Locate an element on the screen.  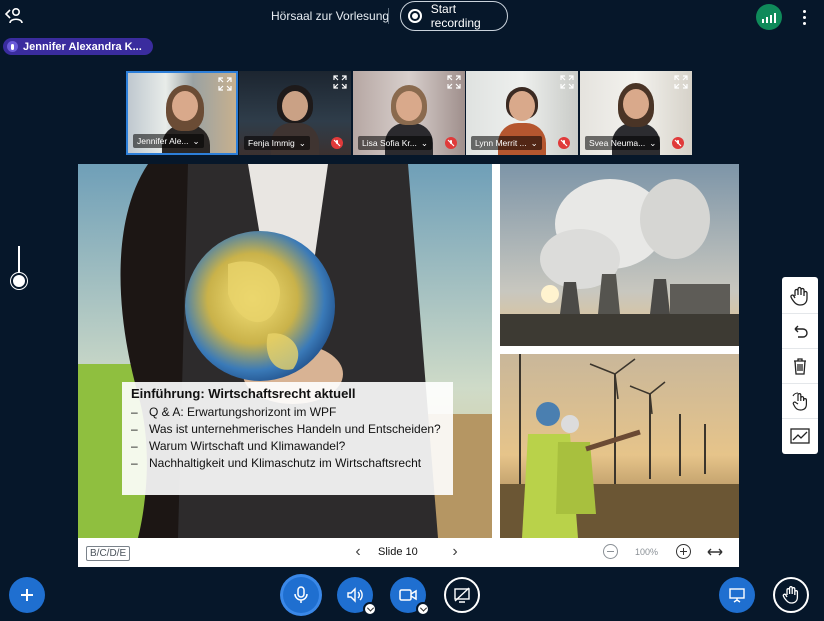
undo-button is located at coordinates (800, 330).